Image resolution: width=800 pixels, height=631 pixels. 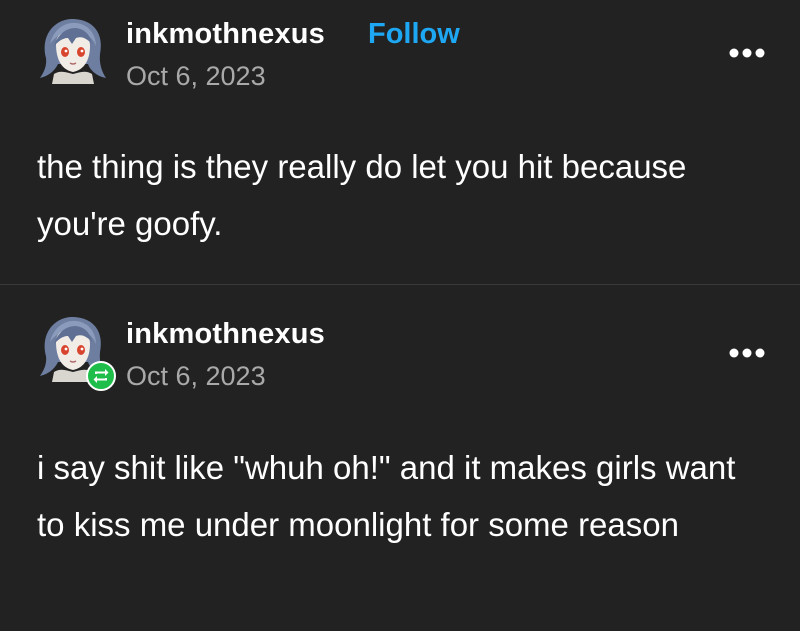 I want to click on follow-button: Follow, so click(x=414, y=34).